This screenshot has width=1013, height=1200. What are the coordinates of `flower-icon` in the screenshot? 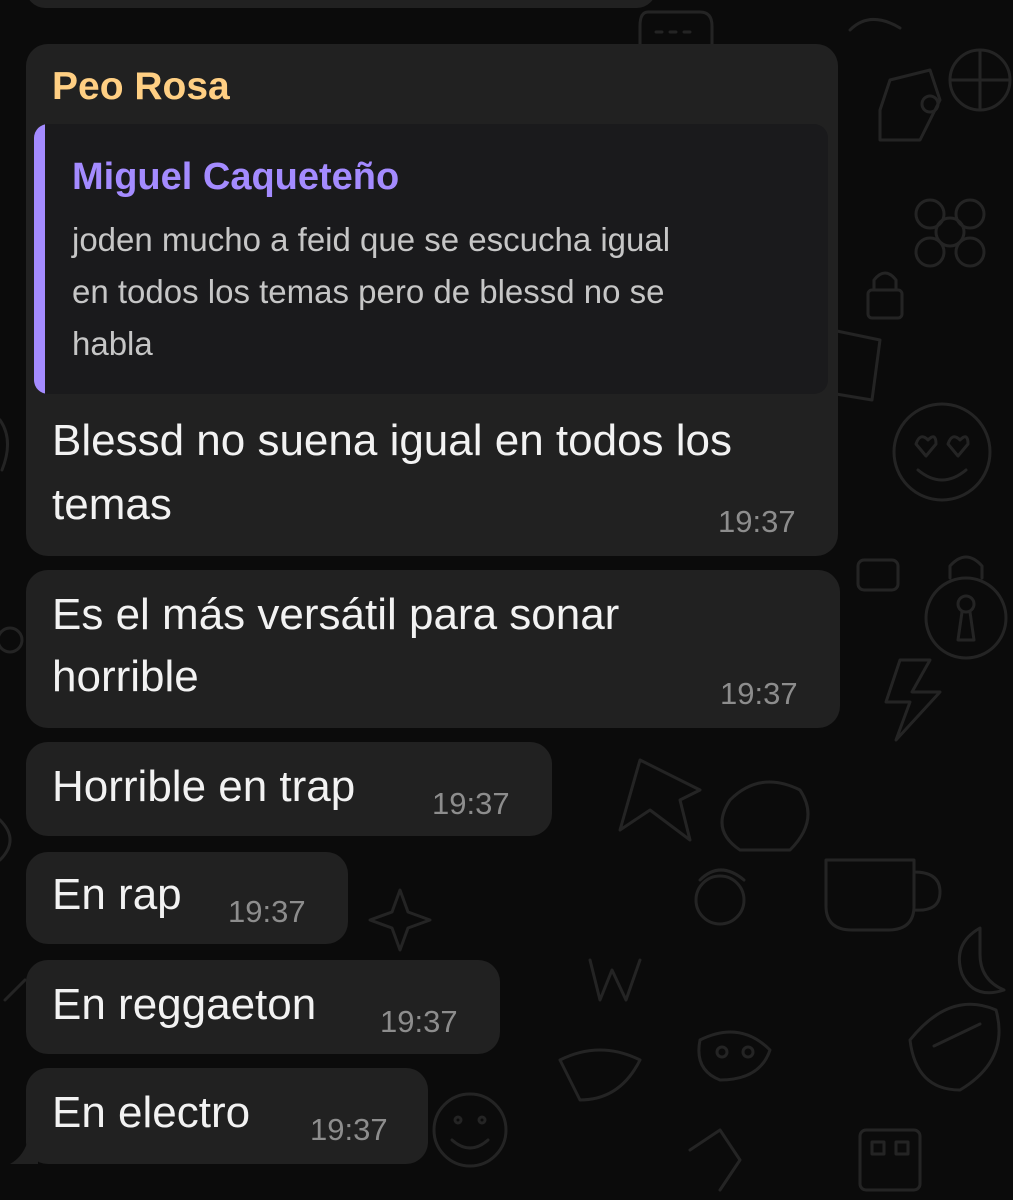 It's located at (950, 233).